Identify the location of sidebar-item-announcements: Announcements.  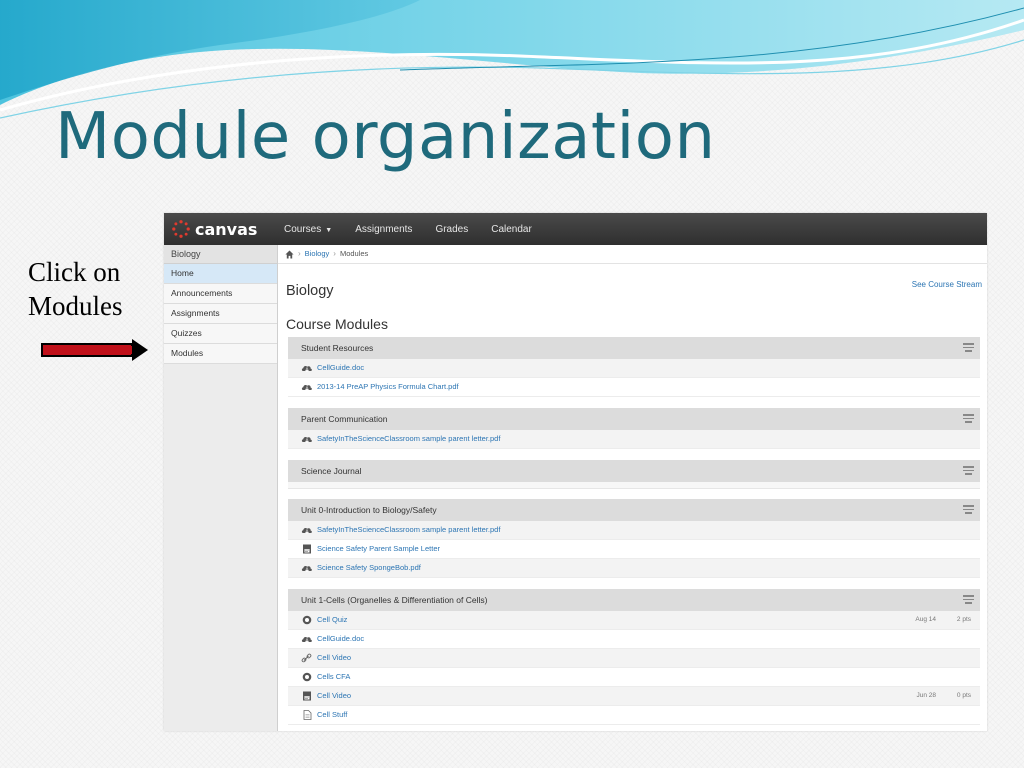
(220, 294).